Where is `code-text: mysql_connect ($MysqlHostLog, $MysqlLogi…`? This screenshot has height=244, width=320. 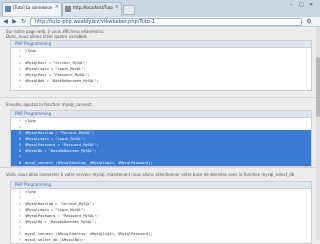 code-text: mysql_connect ($MysqlHostLog, $MysqlLogi… is located at coordinates (89, 163).